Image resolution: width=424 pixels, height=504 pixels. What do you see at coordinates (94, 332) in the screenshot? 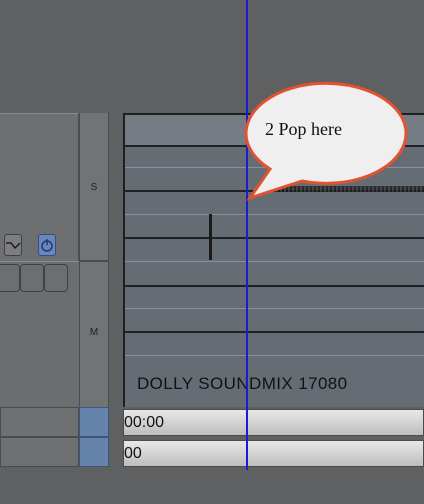
I see `mute-button: M` at bounding box center [94, 332].